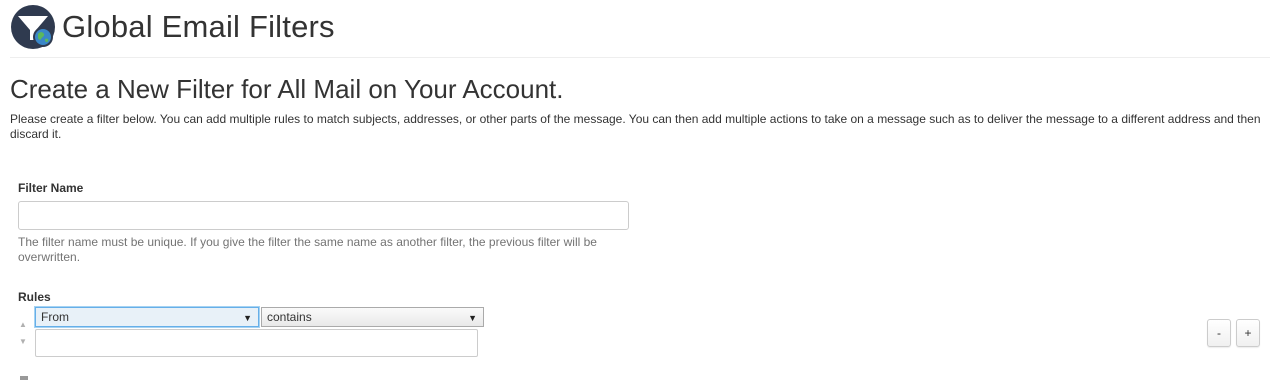 The height and width of the screenshot is (380, 1280). What do you see at coordinates (24, 378) in the screenshot?
I see `cutoff-label-fragment` at bounding box center [24, 378].